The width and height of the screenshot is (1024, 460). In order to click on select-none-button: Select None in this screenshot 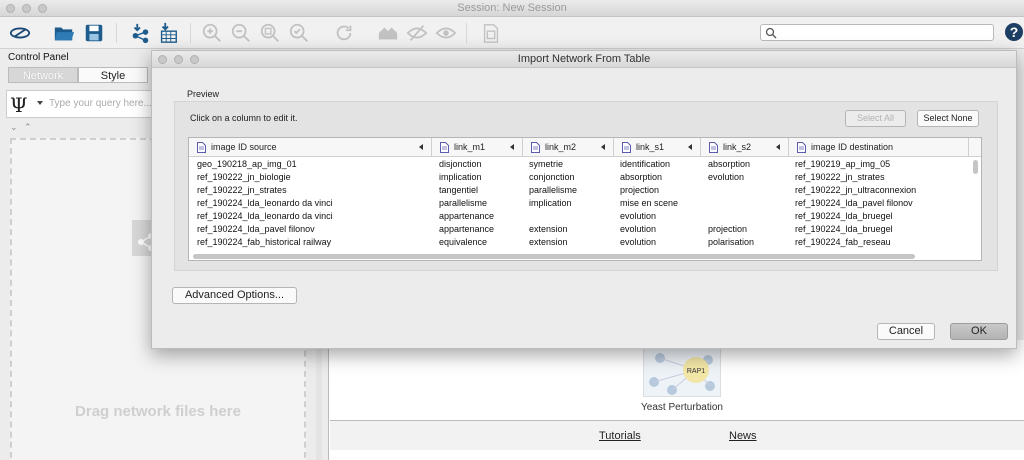, I will do `click(948, 118)`.